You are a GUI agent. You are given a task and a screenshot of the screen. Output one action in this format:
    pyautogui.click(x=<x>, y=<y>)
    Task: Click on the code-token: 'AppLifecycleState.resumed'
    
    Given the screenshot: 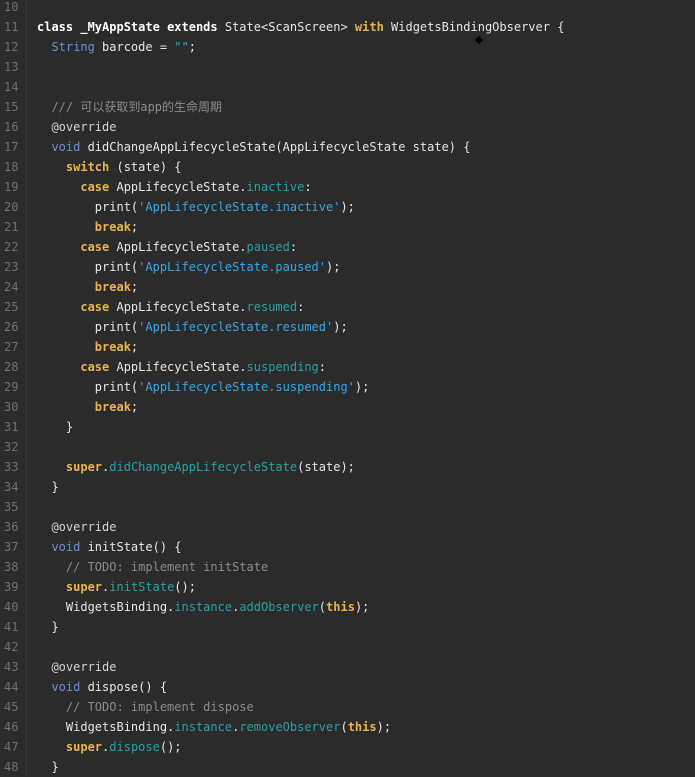 What is the action you would take?
    pyautogui.click(x=236, y=327)
    